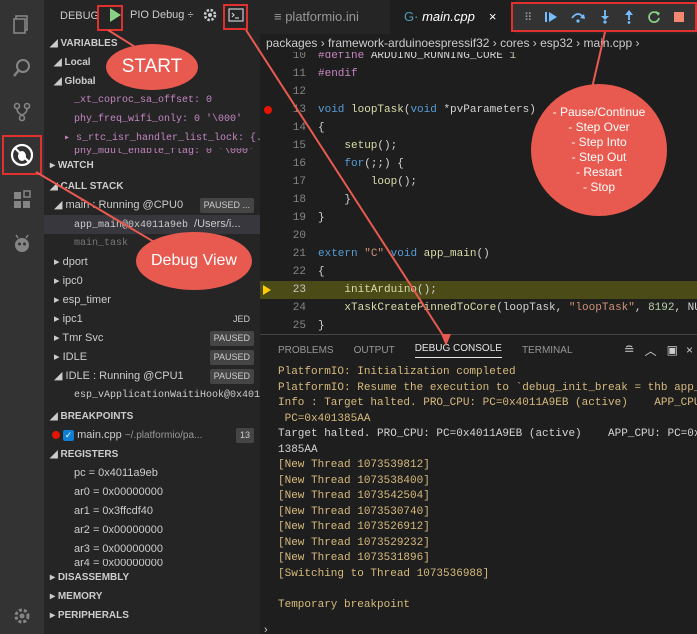  What do you see at coordinates (194, 261) in the screenshot?
I see `debug-view-callout: Debug View` at bounding box center [194, 261].